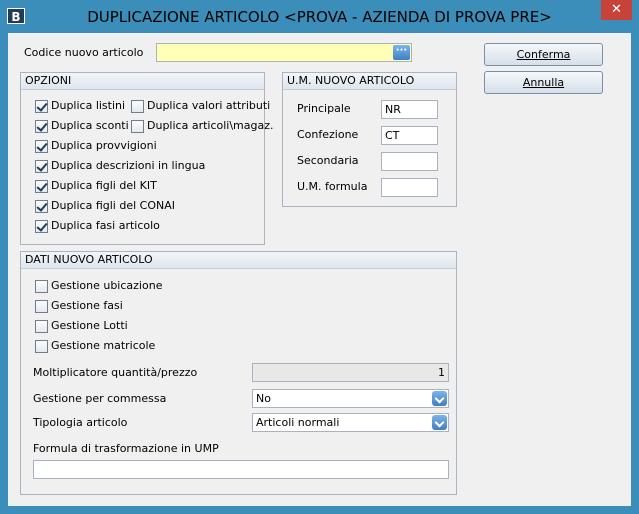 The image size is (639, 514). What do you see at coordinates (263, 398) in the screenshot?
I see `commessa-value: No` at bounding box center [263, 398].